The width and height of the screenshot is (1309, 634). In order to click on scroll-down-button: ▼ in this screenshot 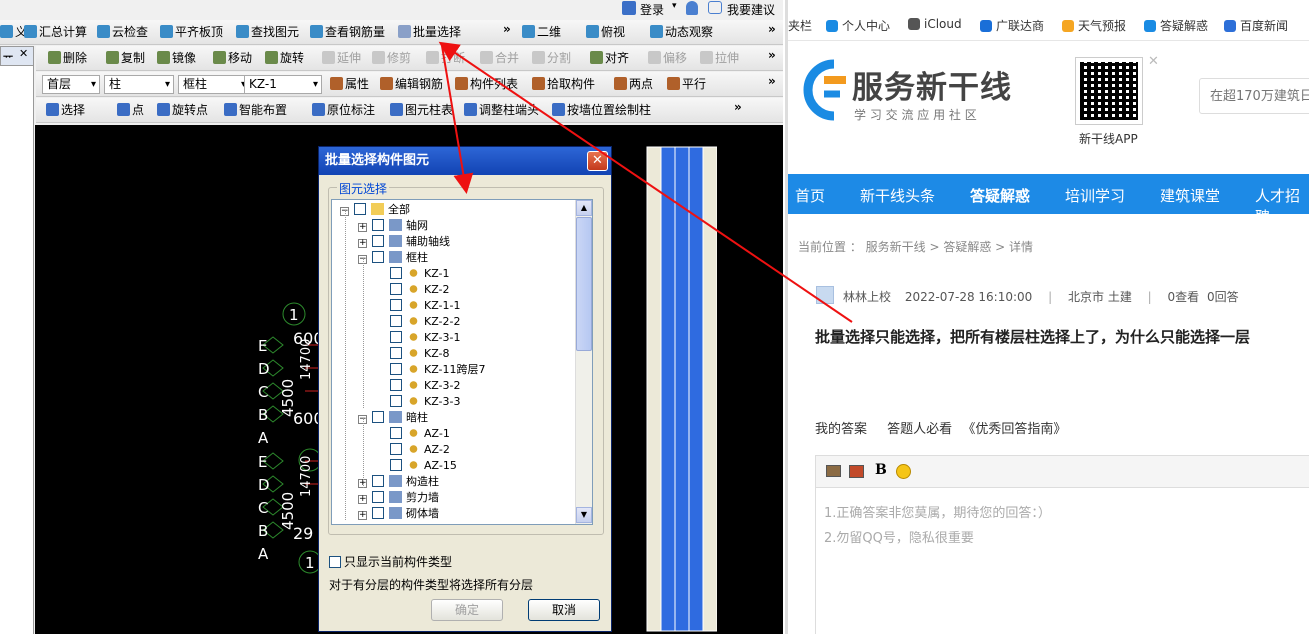, I will do `click(584, 515)`.